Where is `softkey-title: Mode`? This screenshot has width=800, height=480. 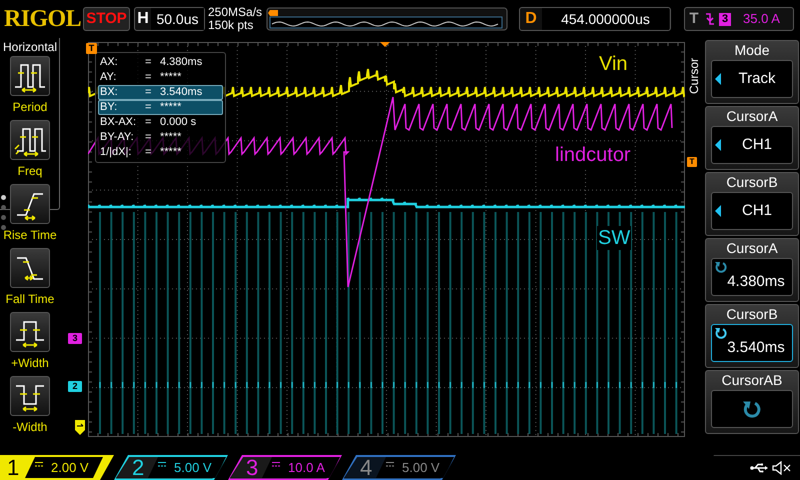 softkey-title: Mode is located at coordinates (752, 50).